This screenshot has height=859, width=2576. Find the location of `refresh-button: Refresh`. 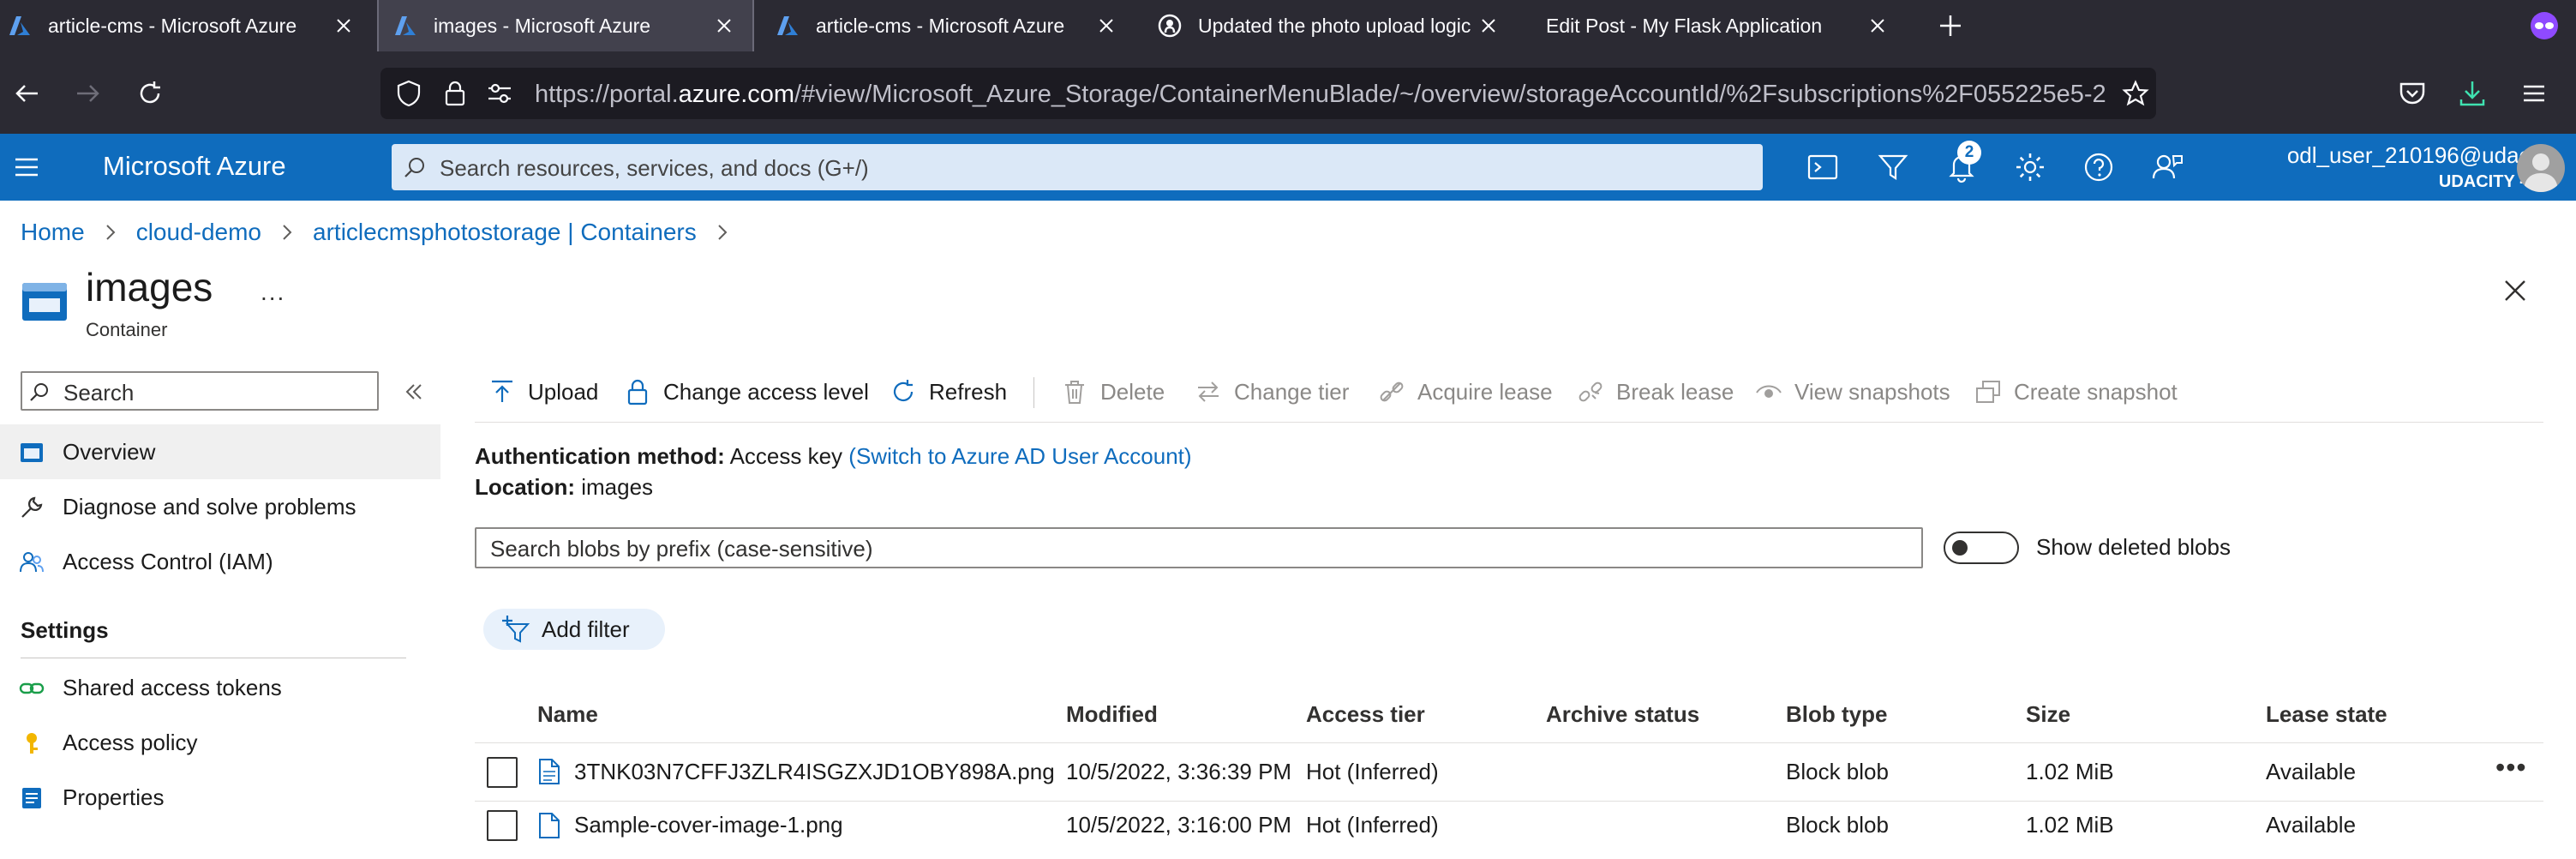

refresh-button: Refresh is located at coordinates (948, 392).